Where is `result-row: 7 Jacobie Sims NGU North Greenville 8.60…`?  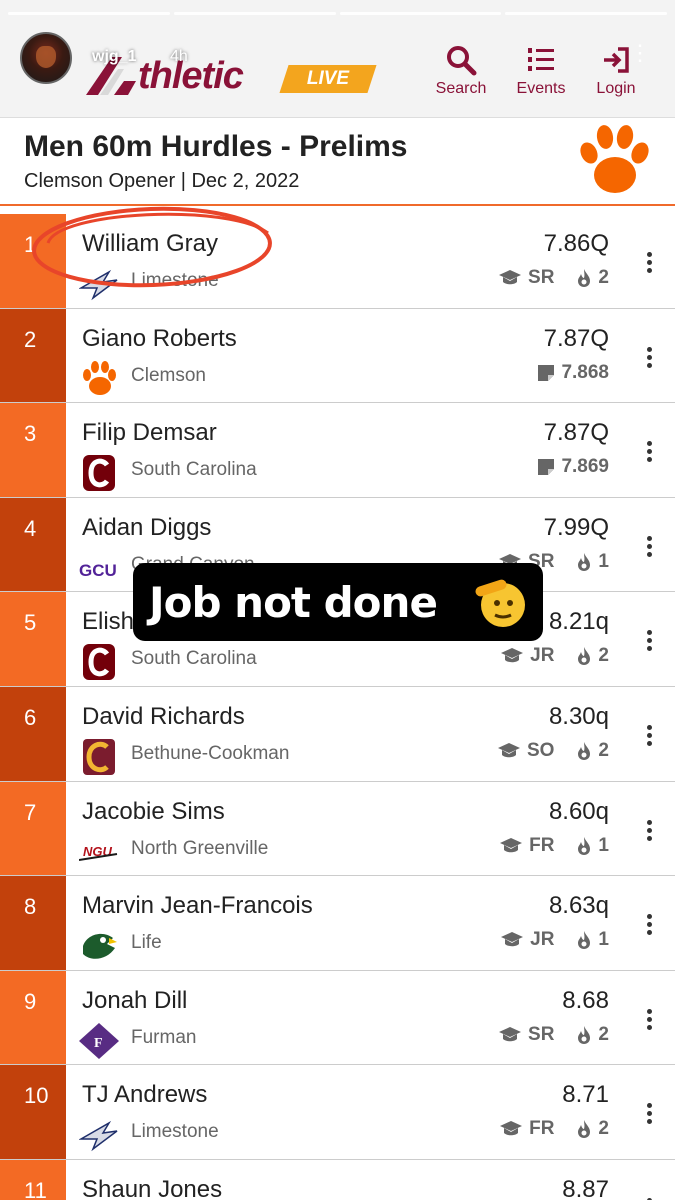 result-row: 7 Jacobie Sims NGU North Greenville 8.60… is located at coordinates (337, 829).